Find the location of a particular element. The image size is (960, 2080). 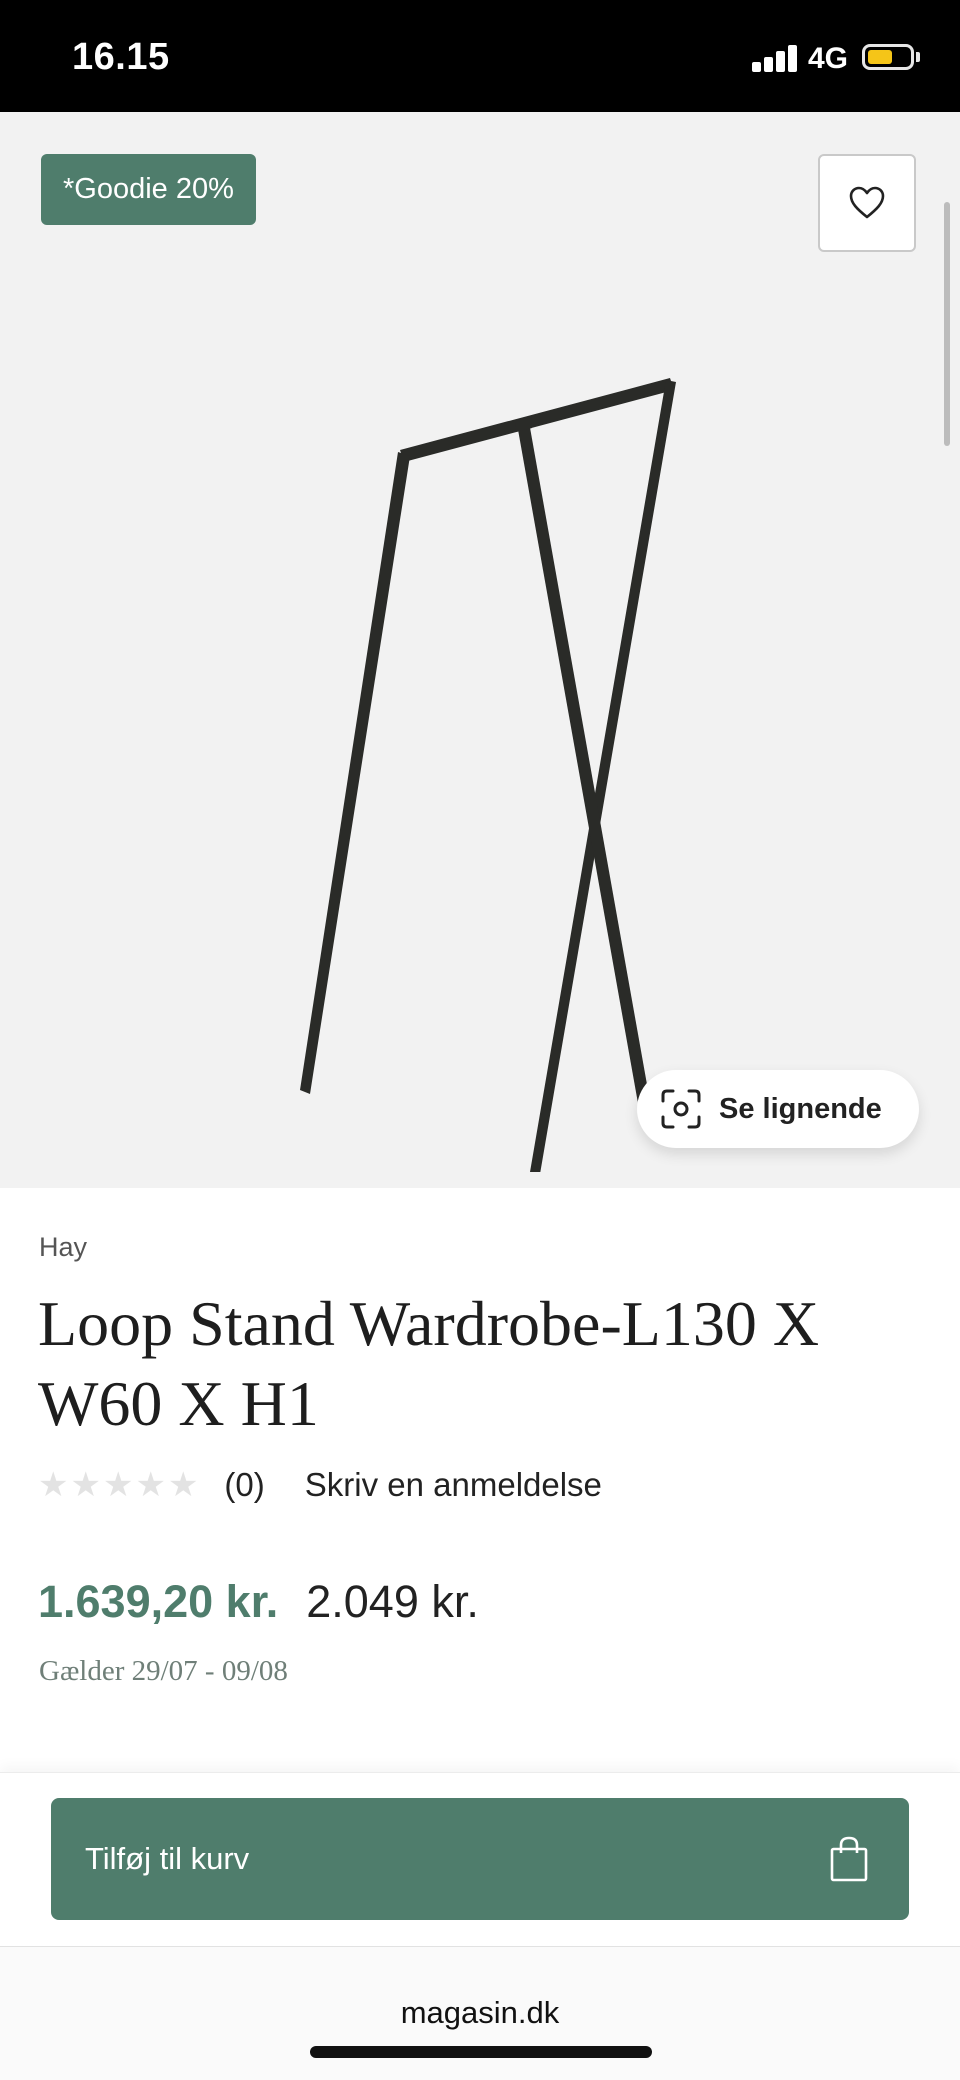

browser-url-bar: magasin.dk is located at coordinates (480, 2013).